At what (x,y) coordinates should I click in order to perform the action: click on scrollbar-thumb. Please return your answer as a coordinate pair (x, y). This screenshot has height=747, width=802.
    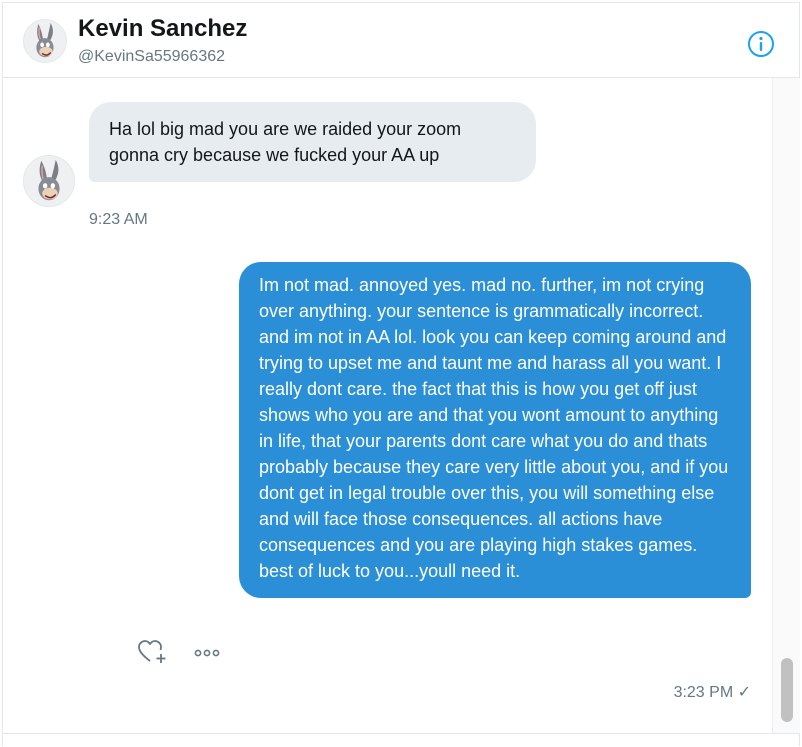
    Looking at the image, I should click on (787, 690).